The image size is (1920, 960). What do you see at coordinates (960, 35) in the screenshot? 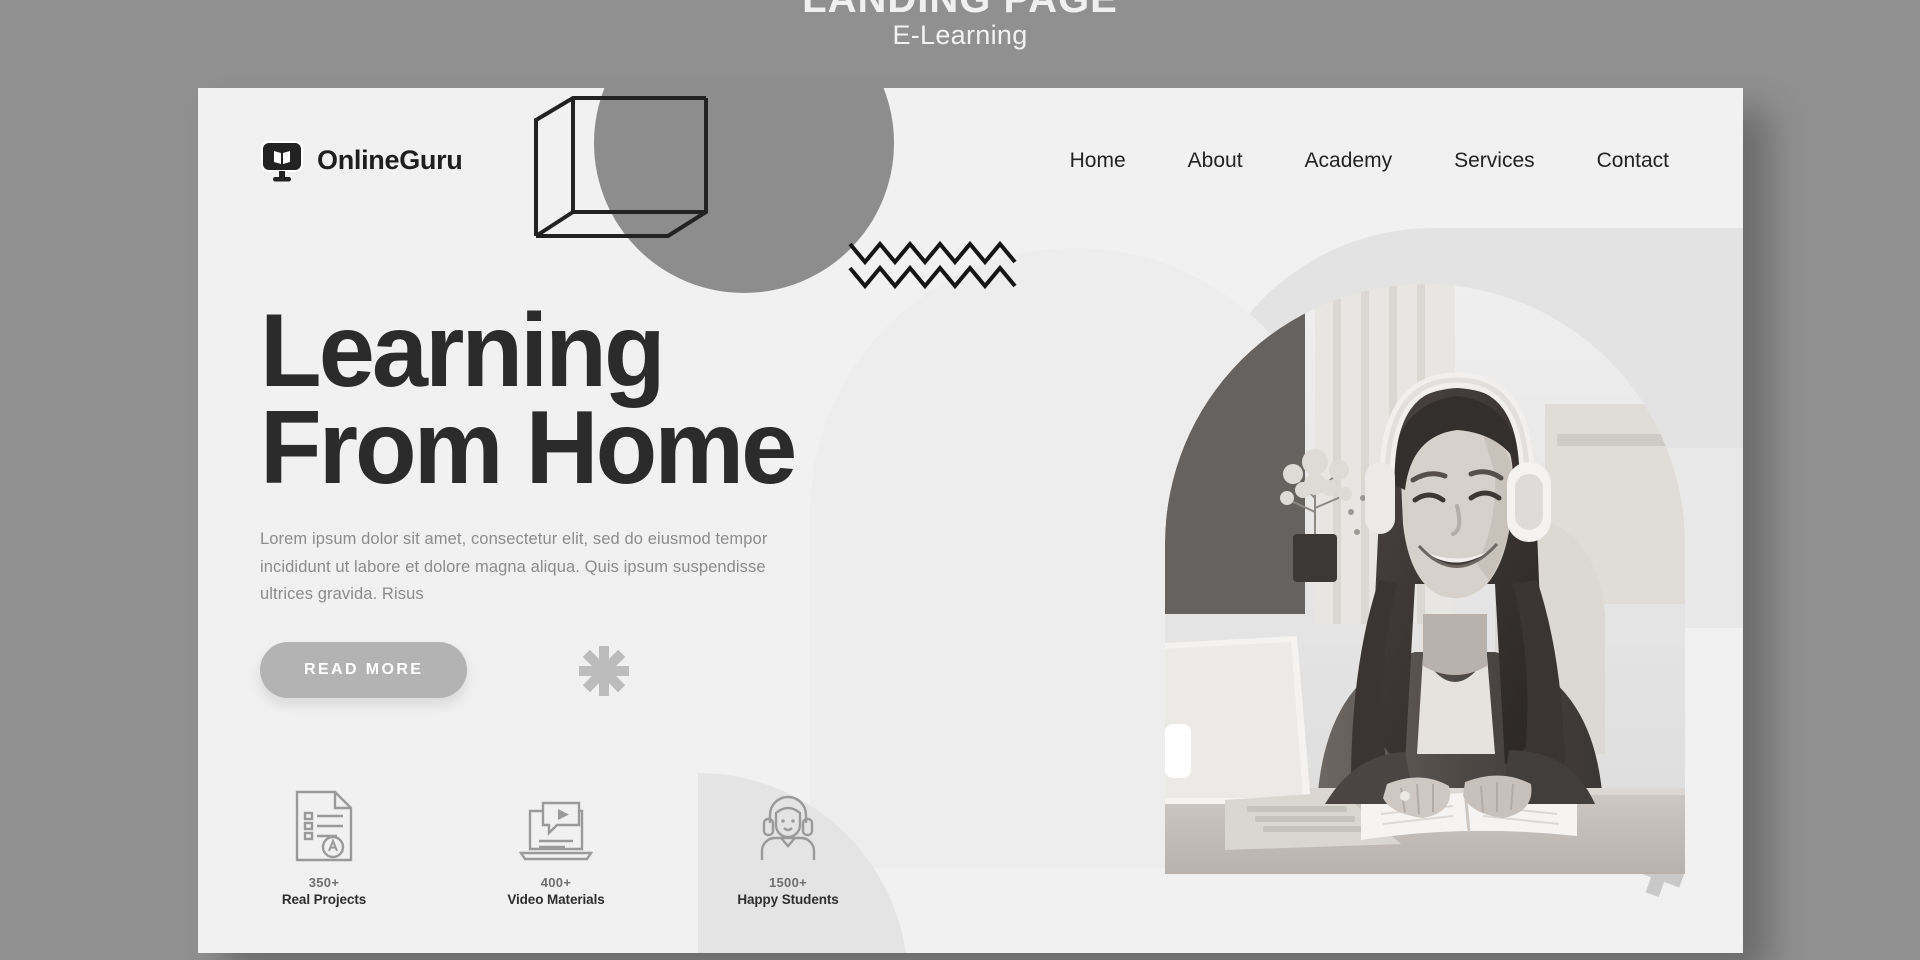
I see `banner-subtitle: E-Learning` at bounding box center [960, 35].